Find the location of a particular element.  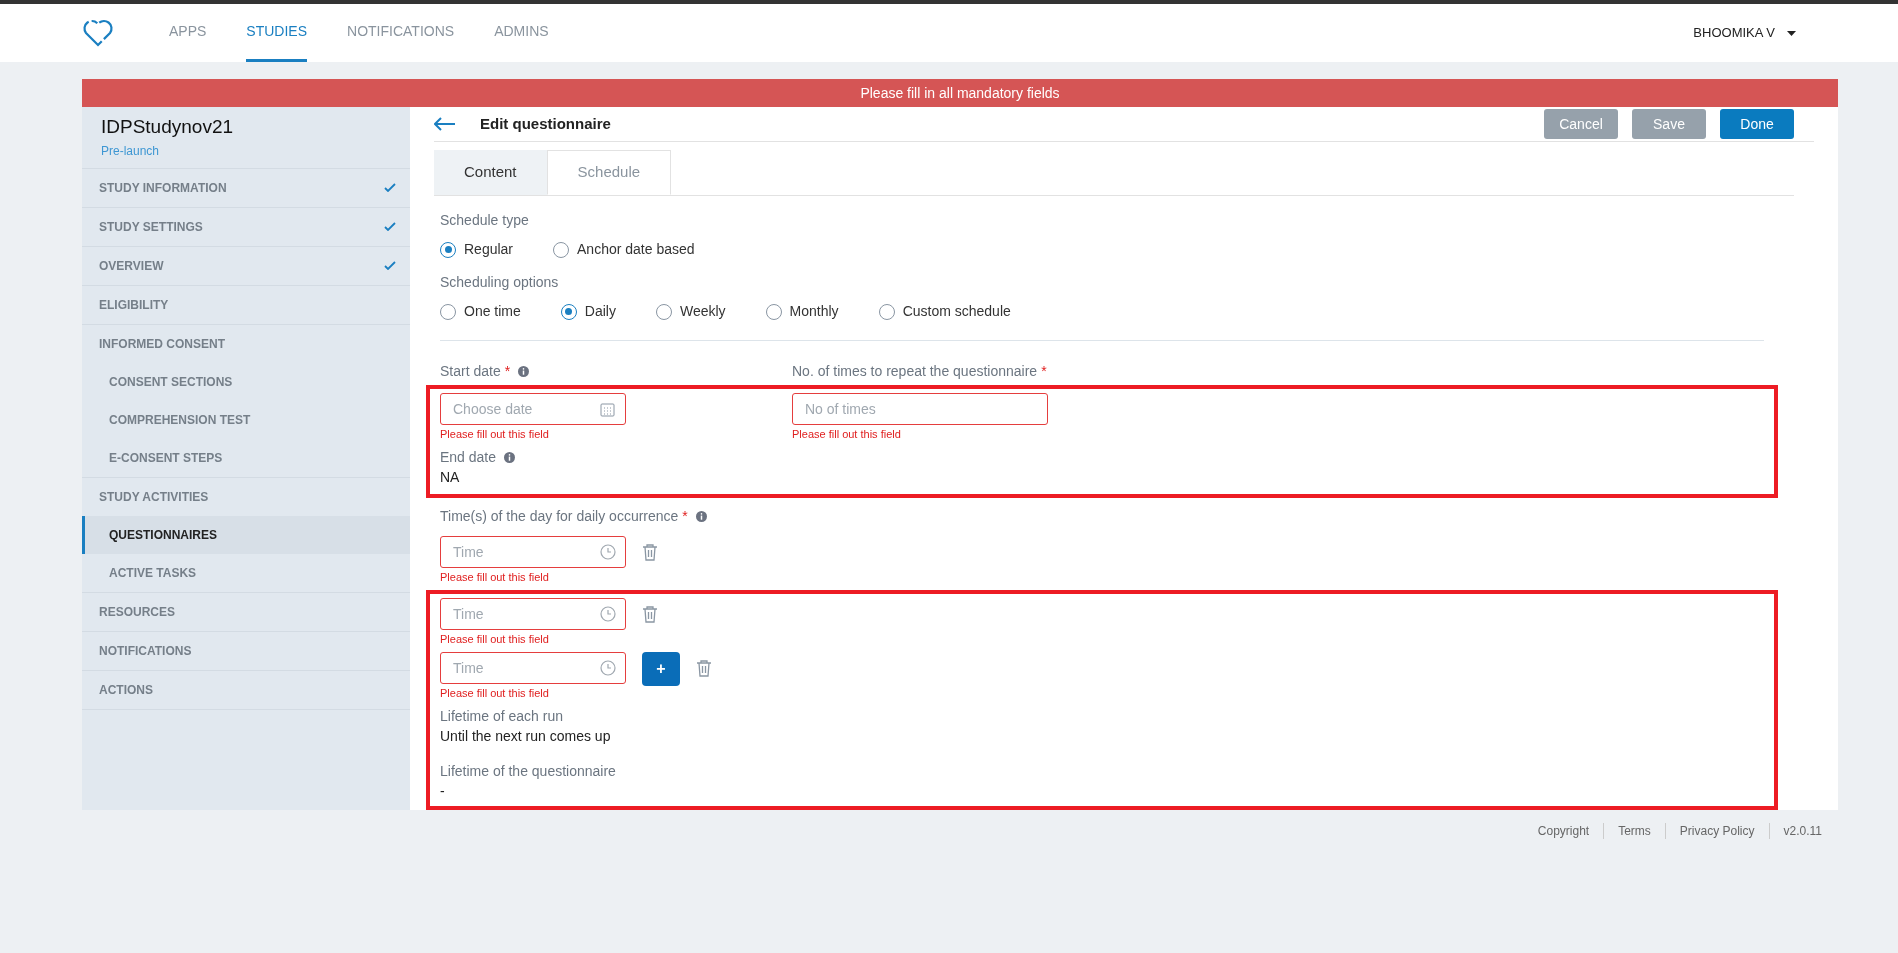

sidebar-item: RESOURCES is located at coordinates (246, 611).